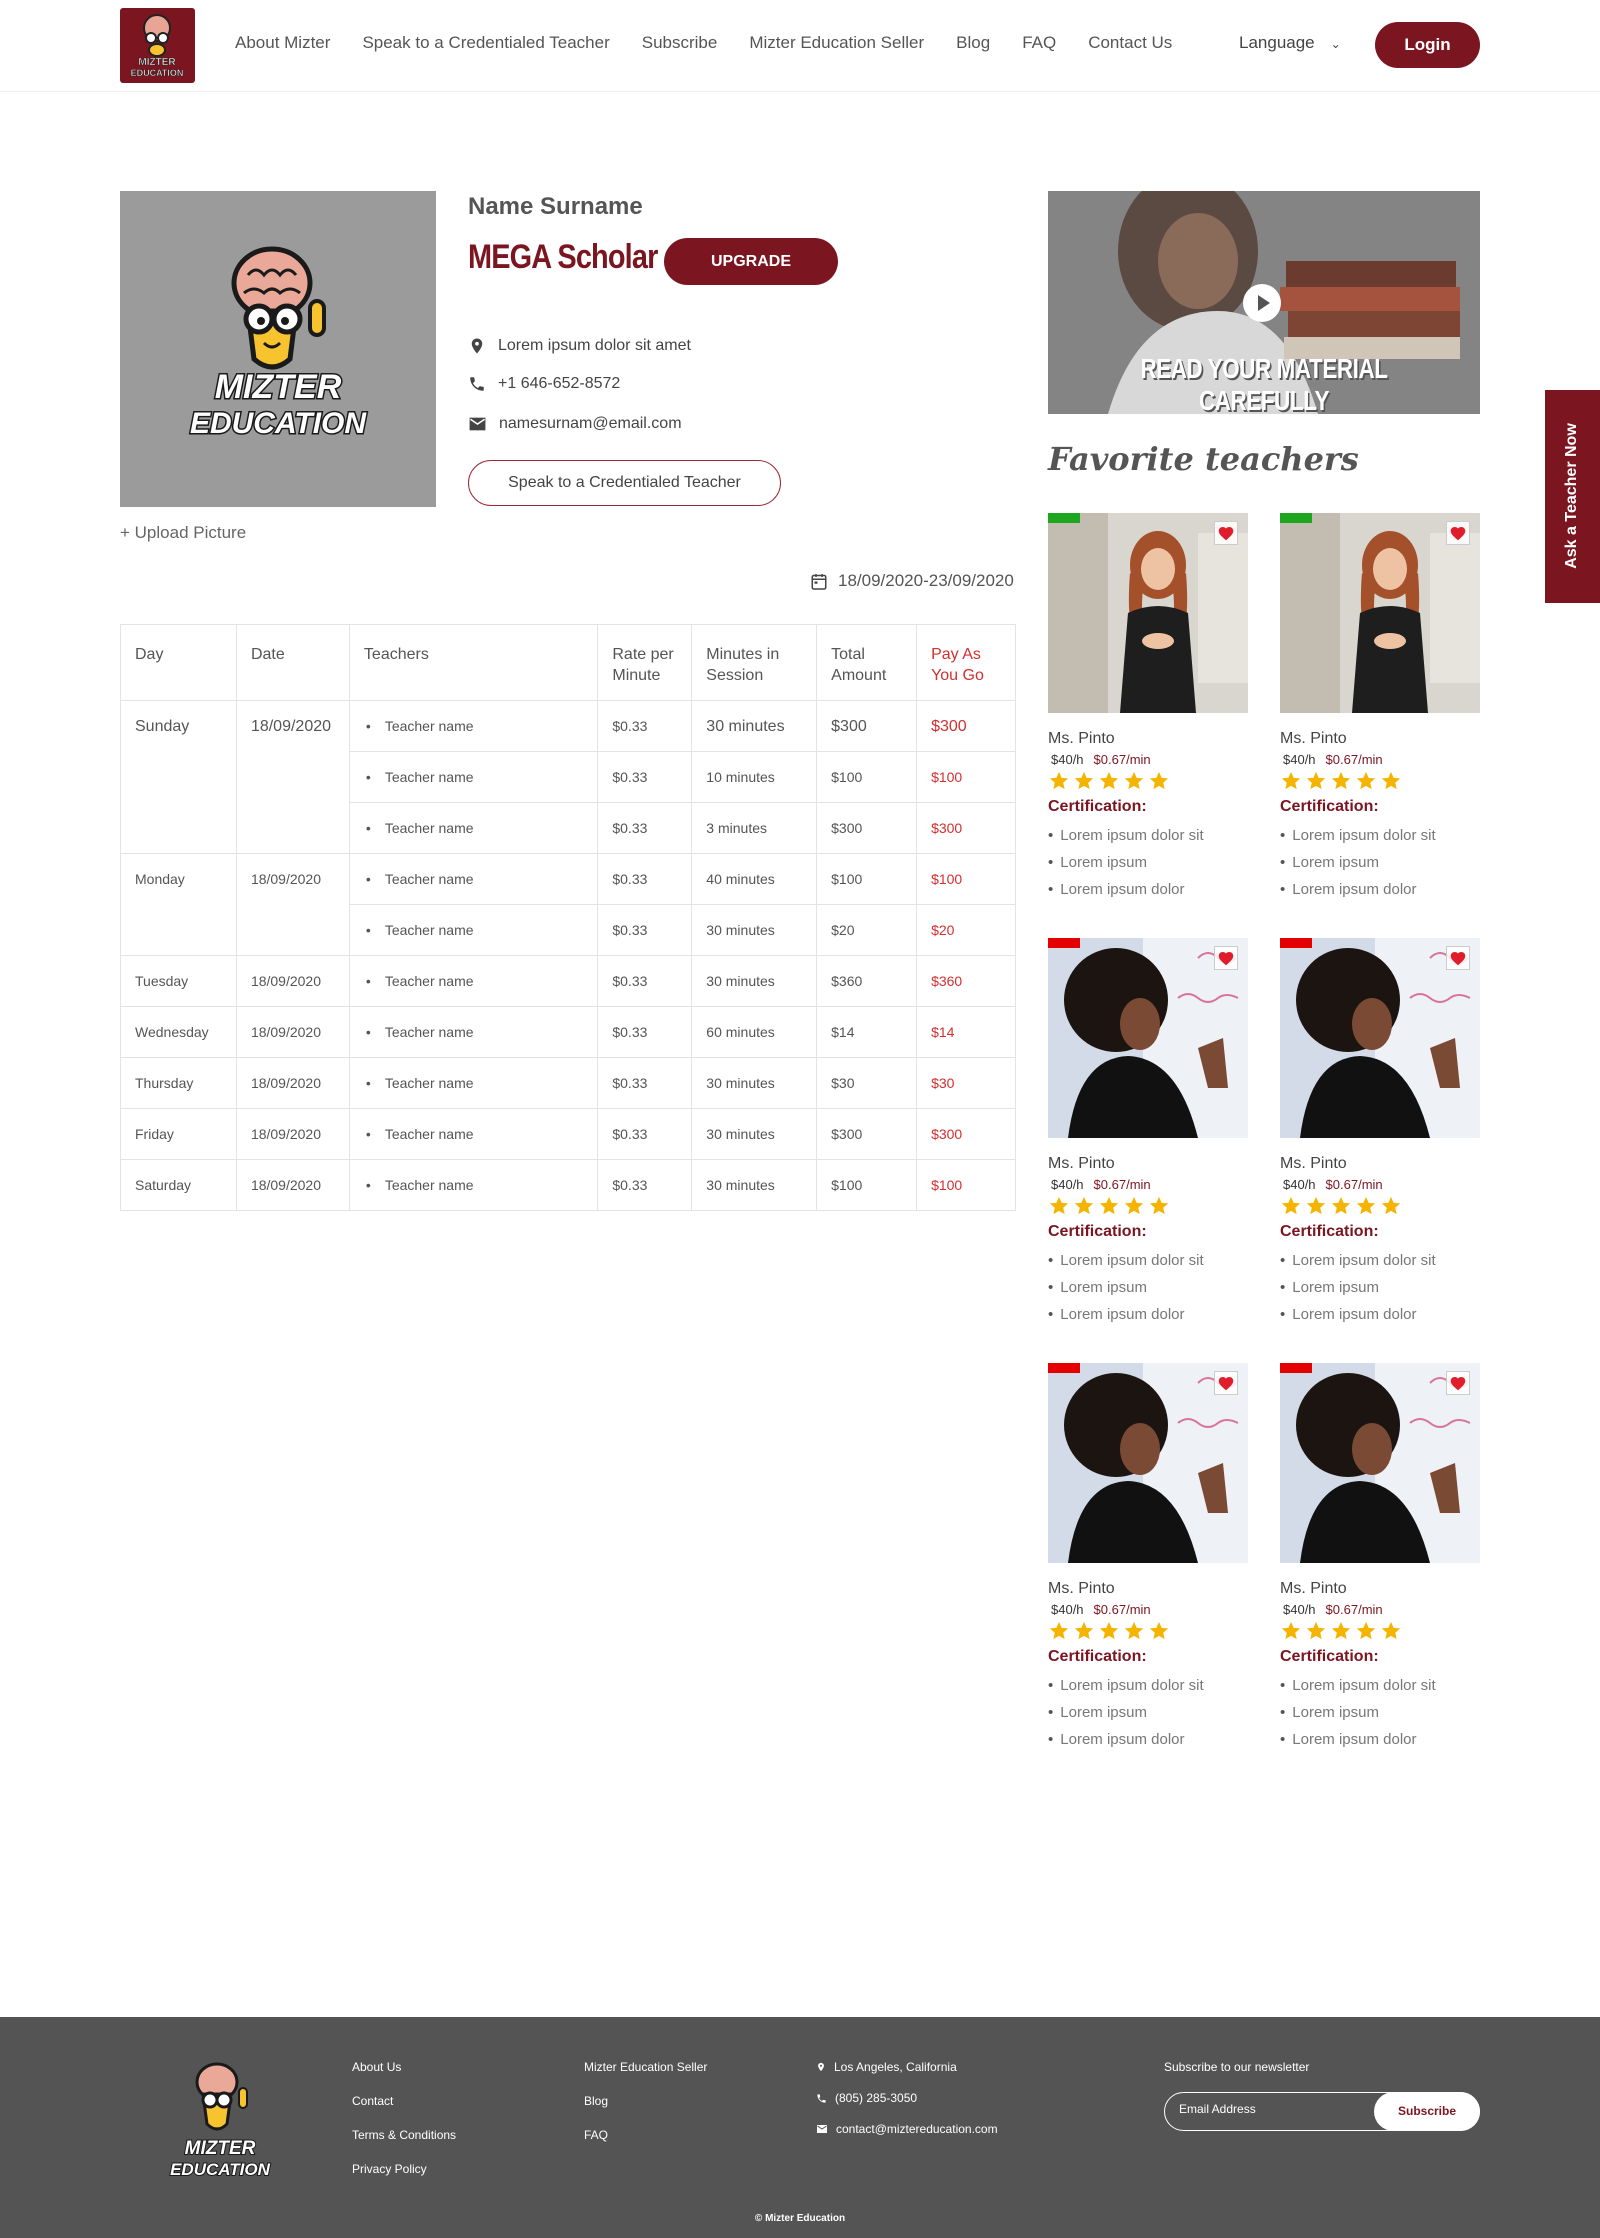 The width and height of the screenshot is (1600, 2238). I want to click on footer-link-terms: Terms & Conditions, so click(404, 2135).